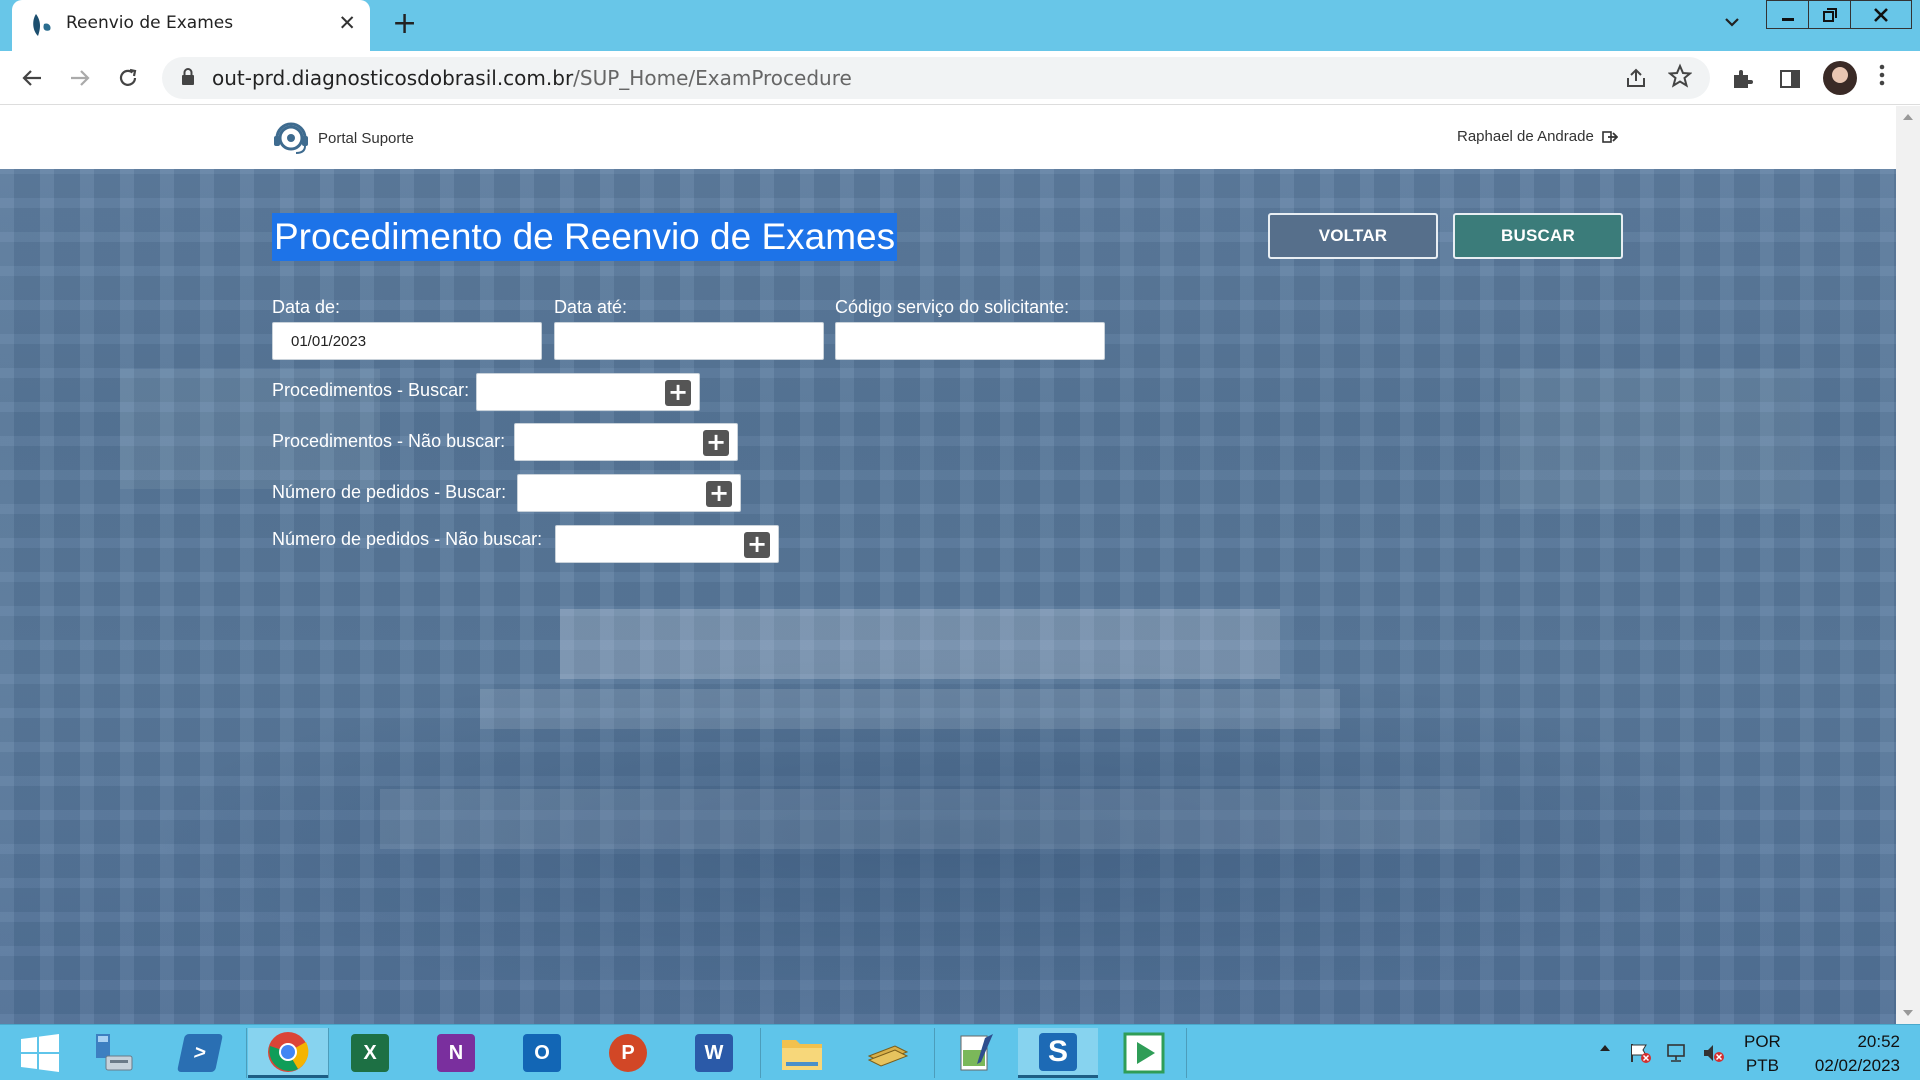 The height and width of the screenshot is (1080, 1920). I want to click on orders-include-input: +, so click(629, 493).